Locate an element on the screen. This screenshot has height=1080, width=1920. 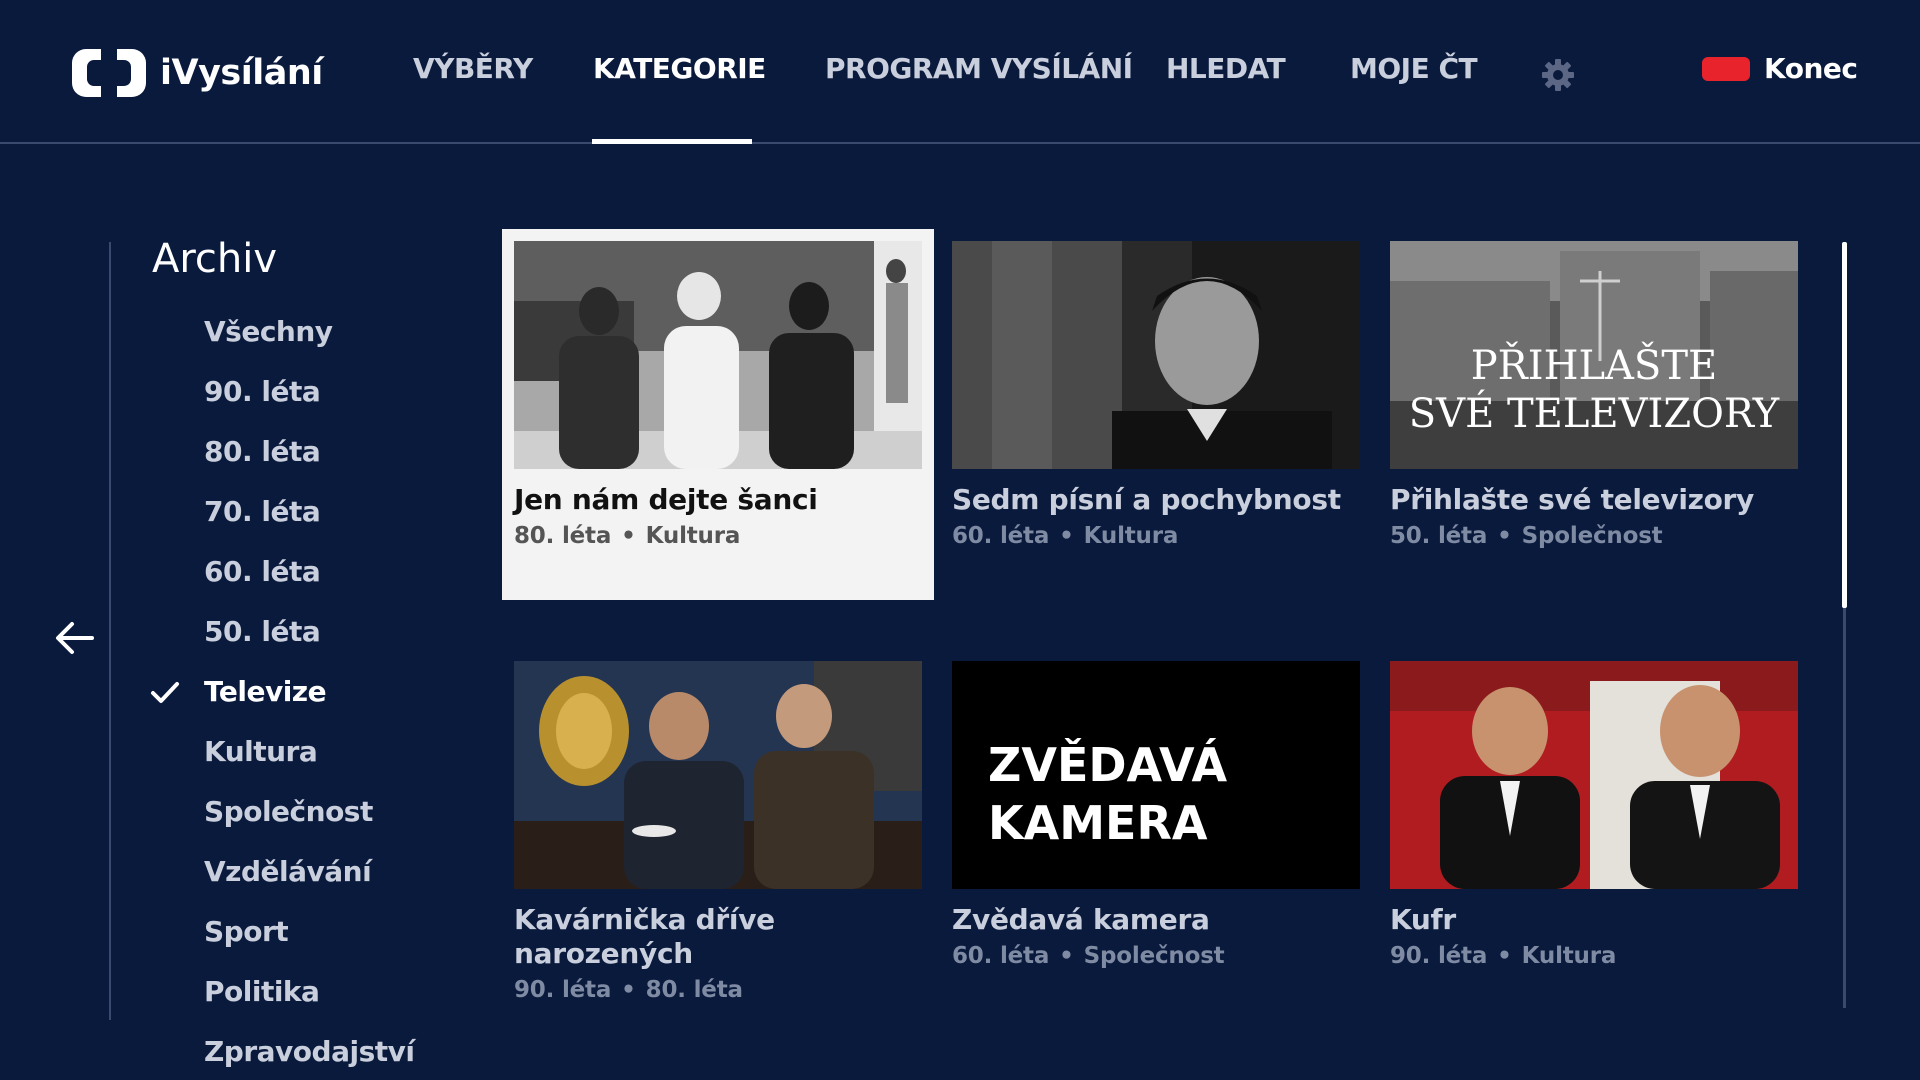
category-item-televize: Televize is located at coordinates (265, 691).